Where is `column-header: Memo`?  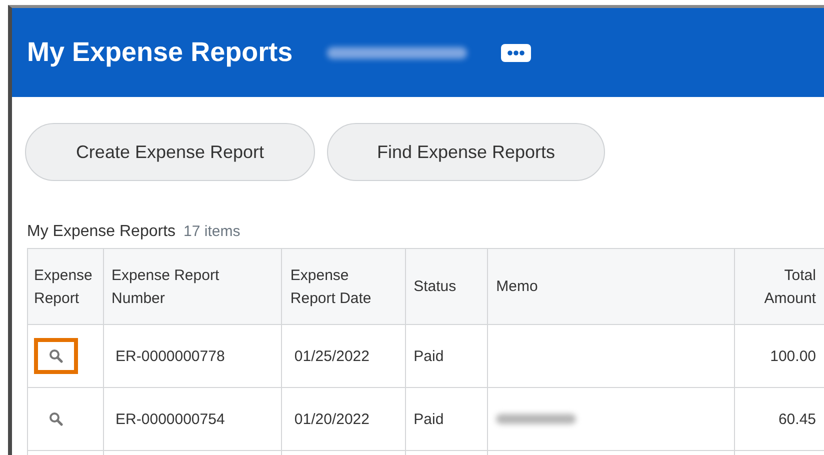 column-header: Memo is located at coordinates (611, 286).